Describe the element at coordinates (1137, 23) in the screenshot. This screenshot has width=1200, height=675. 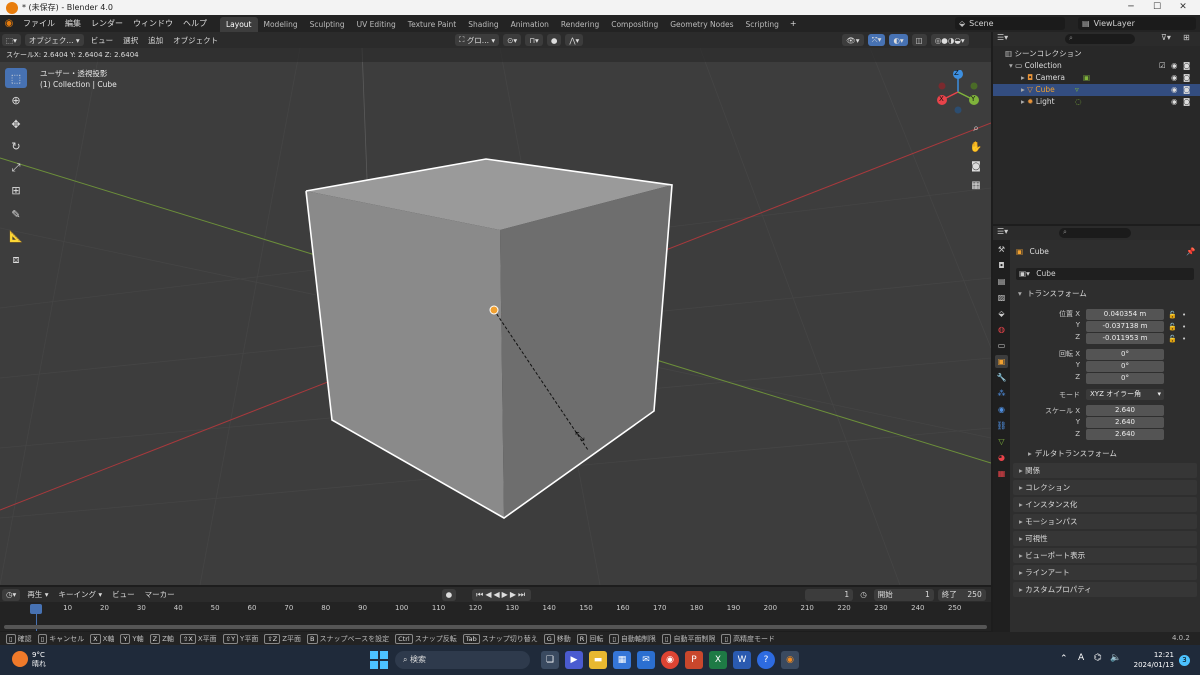
I see `viewlayer-selector: ▤ ViewLayer` at that location.